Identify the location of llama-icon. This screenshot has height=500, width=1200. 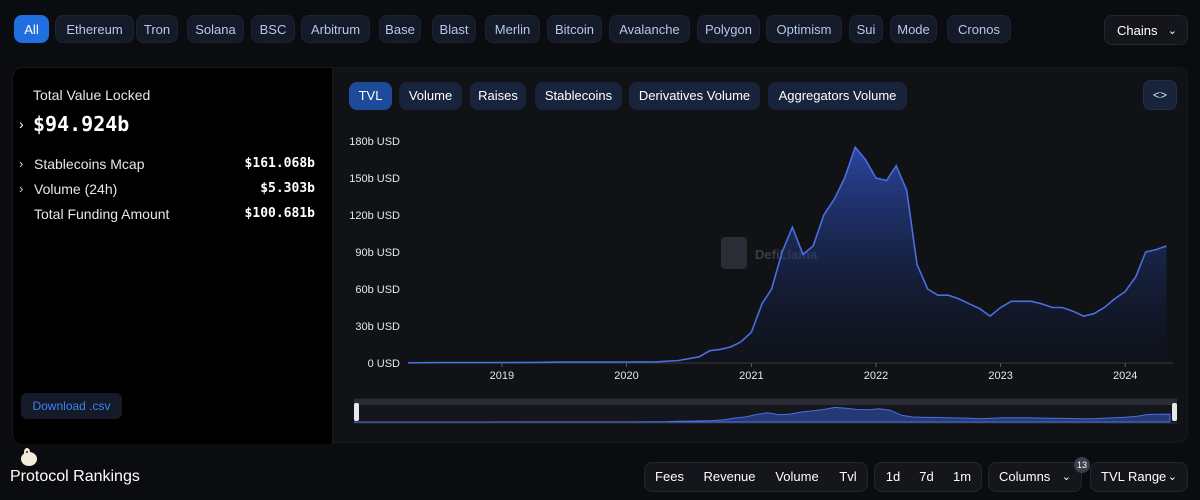
(29, 457).